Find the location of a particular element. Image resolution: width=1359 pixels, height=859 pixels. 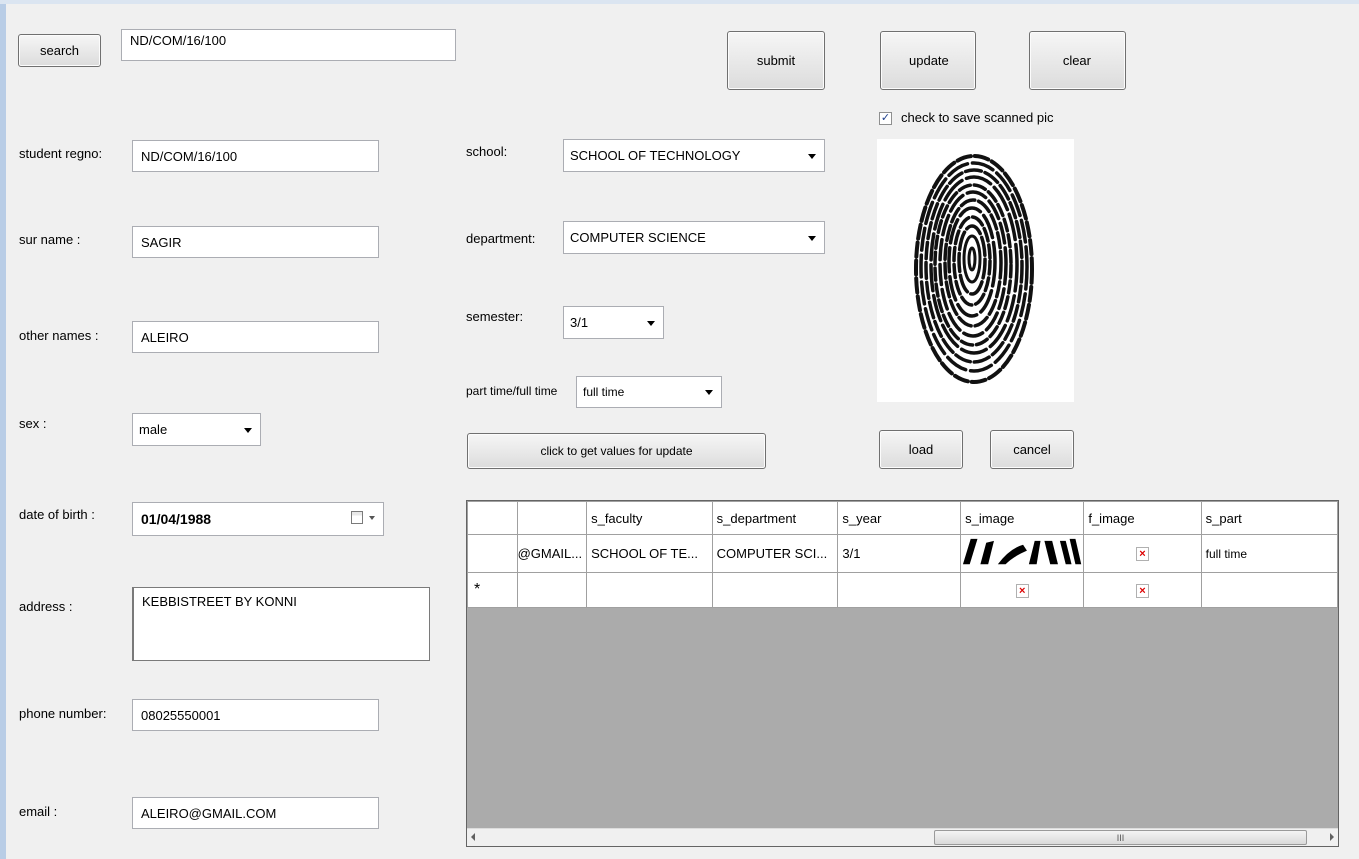

sex-label: sex : is located at coordinates (33, 423).